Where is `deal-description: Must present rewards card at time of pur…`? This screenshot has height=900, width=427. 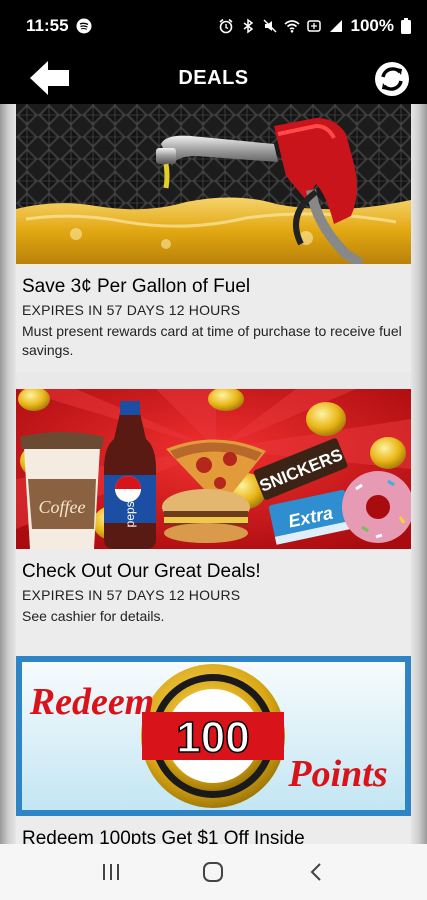
deal-description: Must present rewards card at time of pur… is located at coordinates (212, 340).